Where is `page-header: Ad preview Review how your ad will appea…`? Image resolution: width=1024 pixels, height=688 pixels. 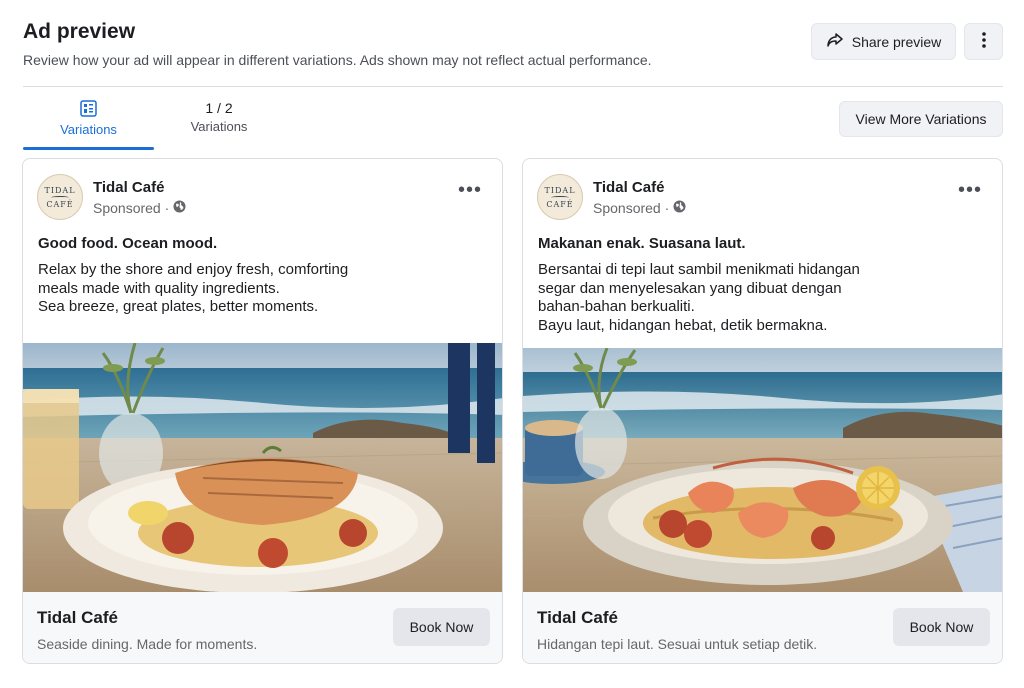
page-header: Ad preview Review how your ad will appea… is located at coordinates (337, 44).